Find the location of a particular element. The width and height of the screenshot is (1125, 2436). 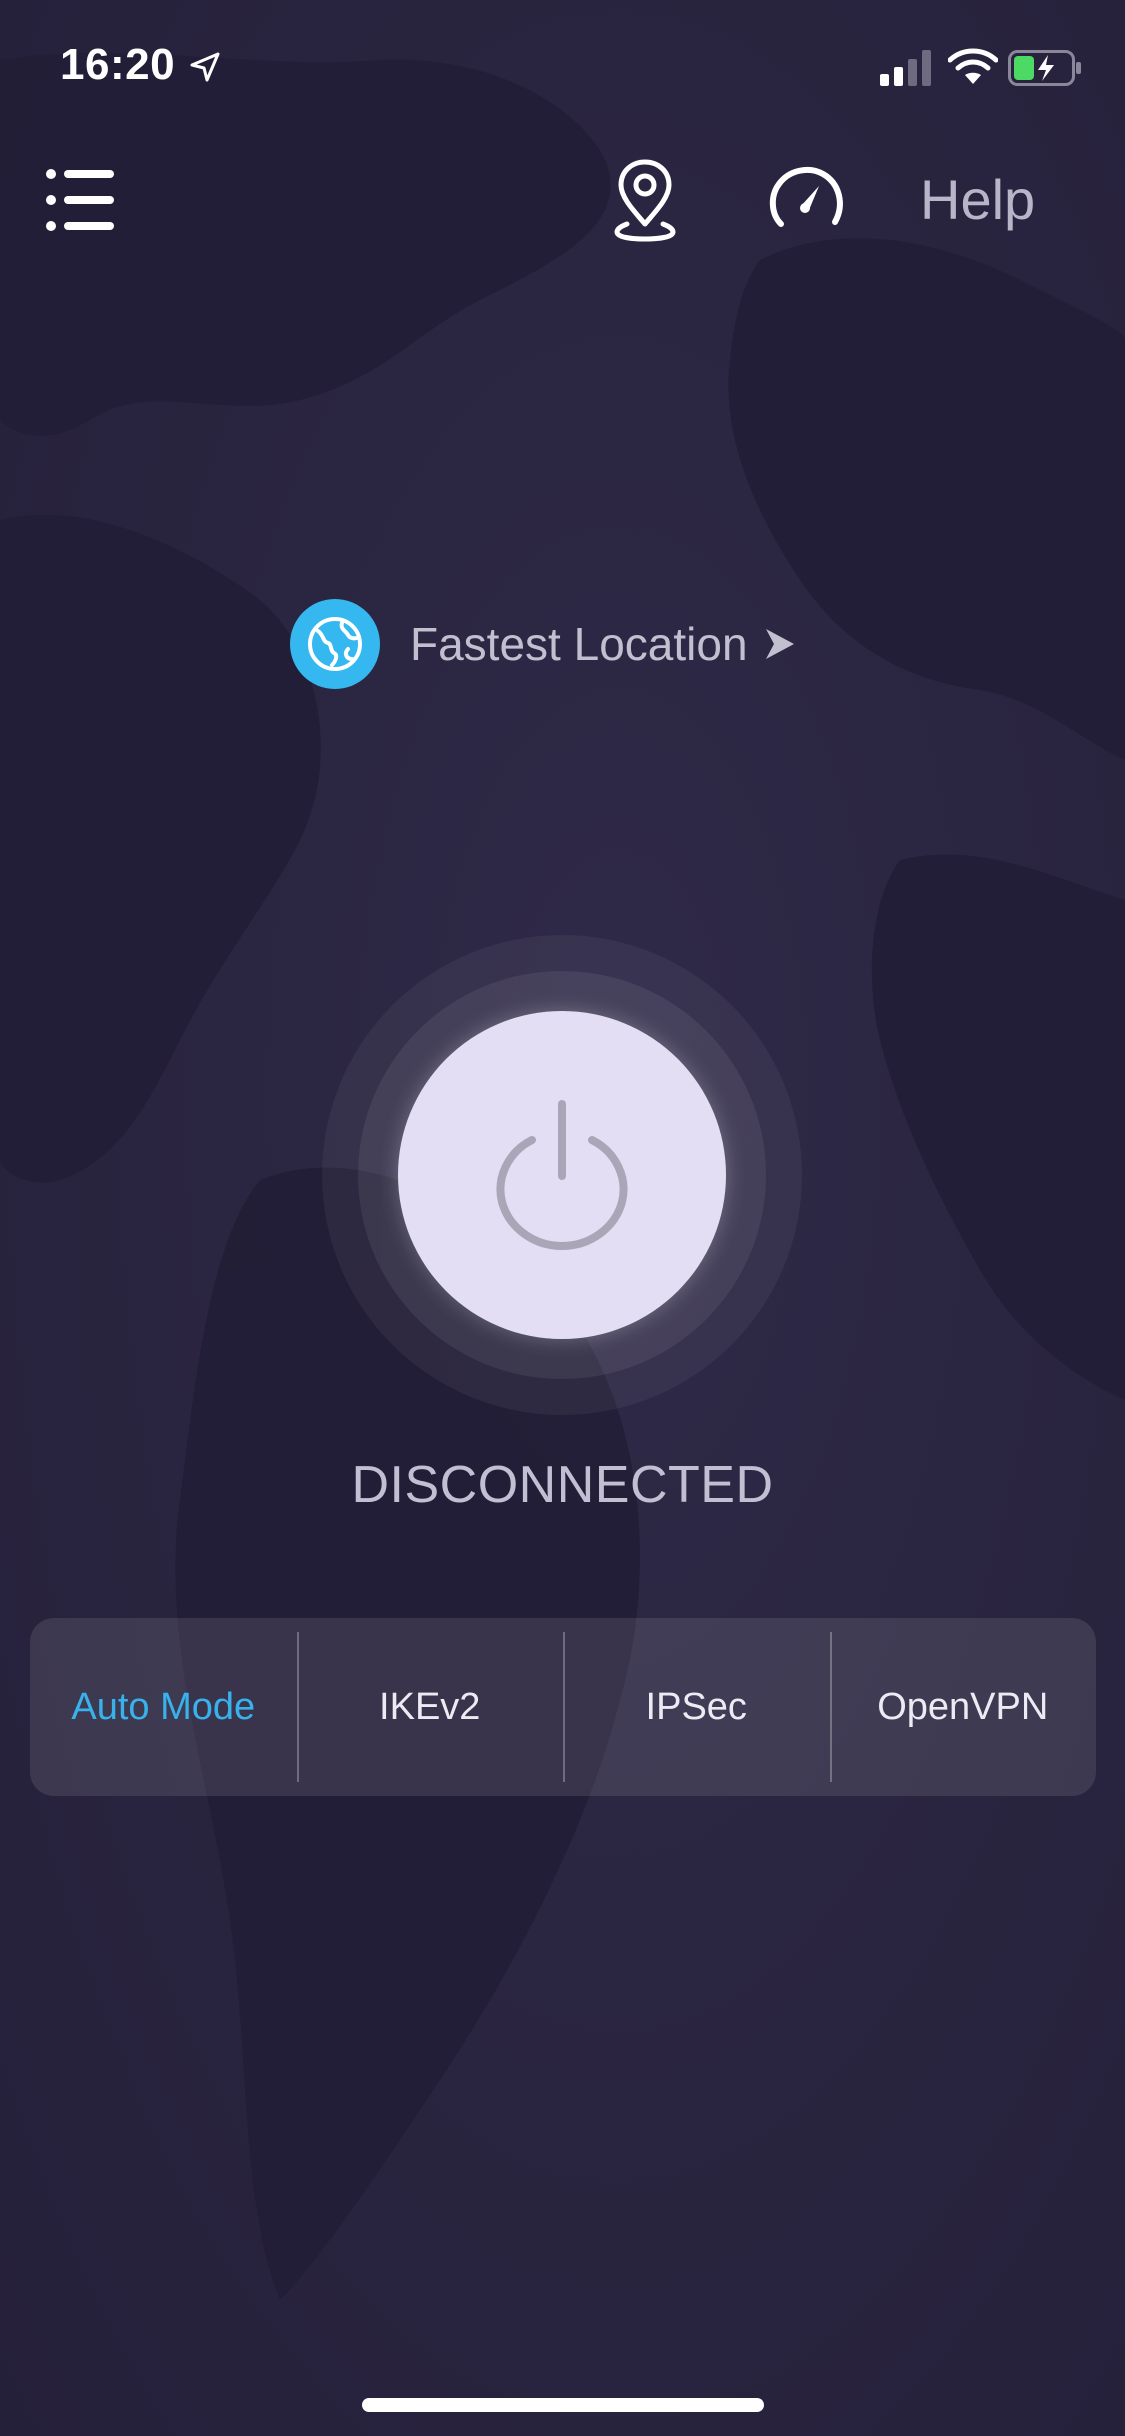

location-label: Fastest Location is located at coordinates (579, 644).